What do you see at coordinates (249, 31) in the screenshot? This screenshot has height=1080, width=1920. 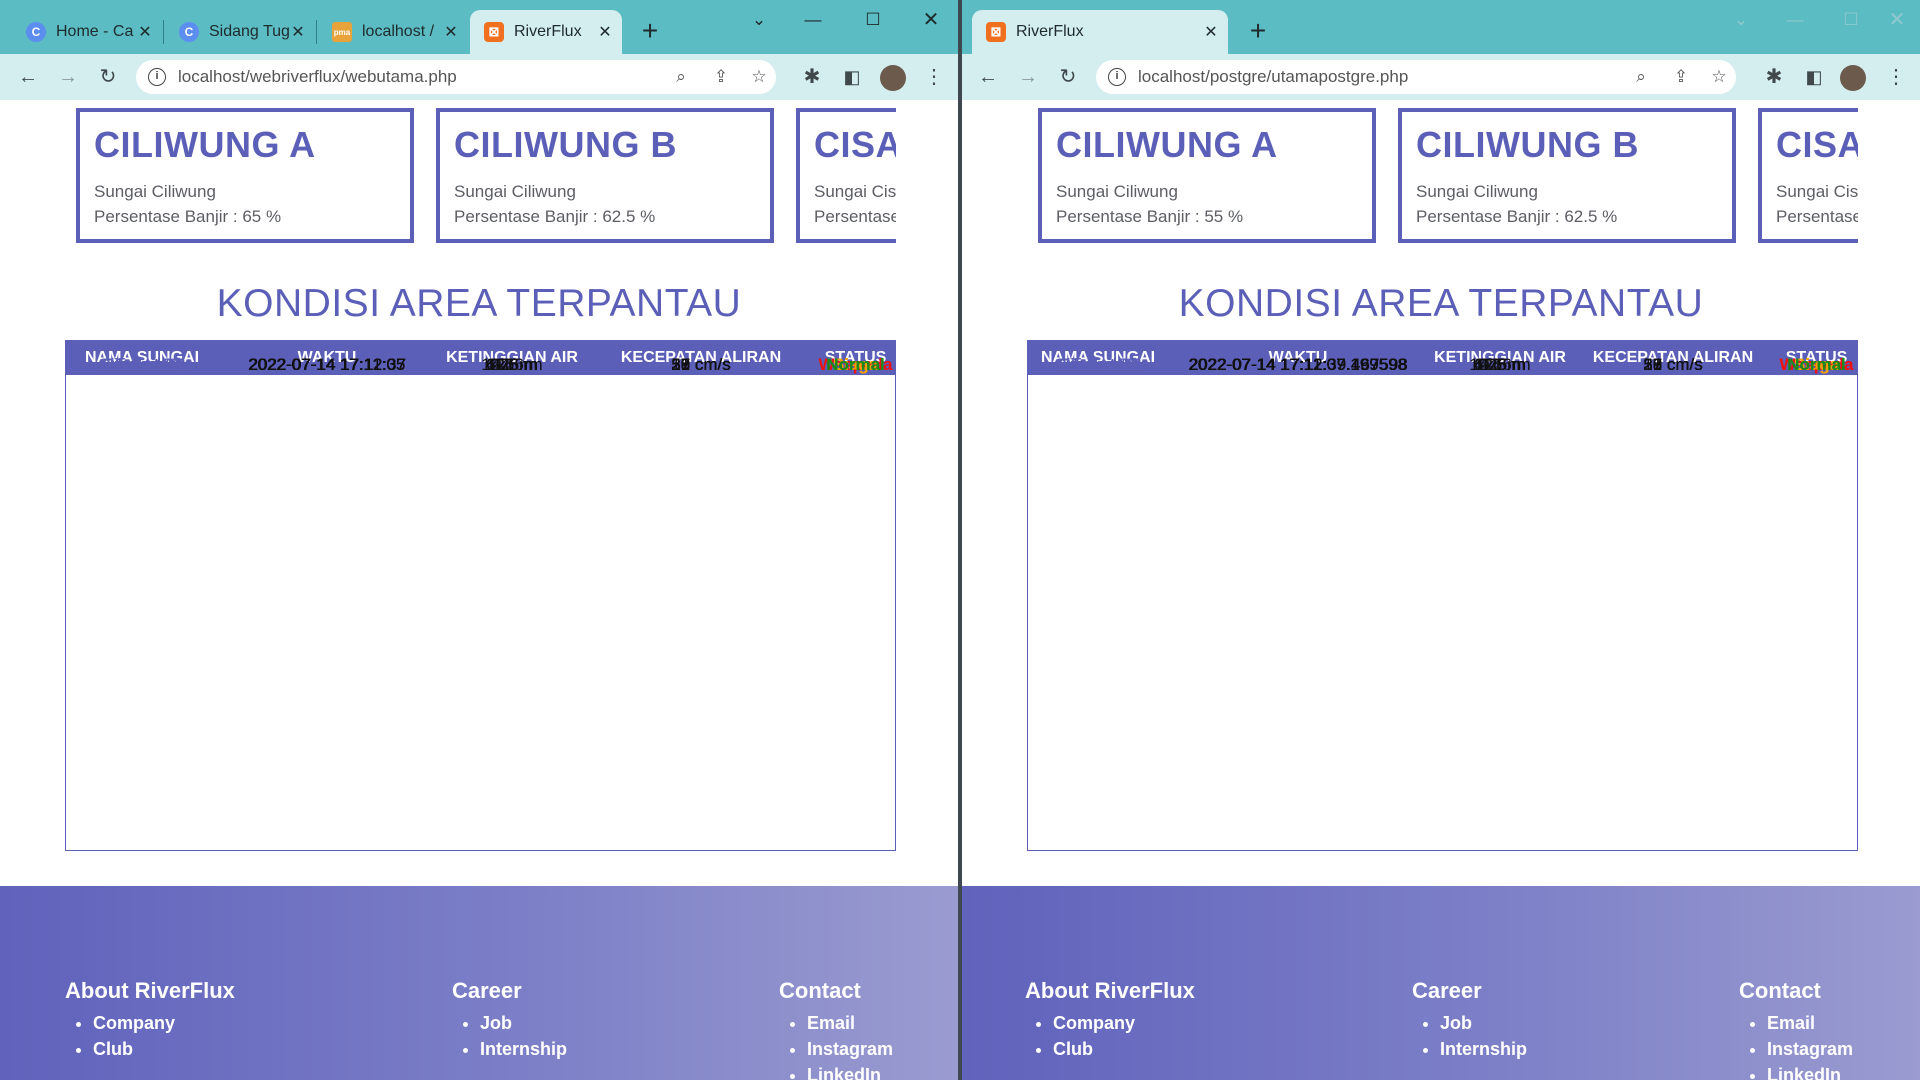 I see `tab-title: Sidang Tug` at bounding box center [249, 31].